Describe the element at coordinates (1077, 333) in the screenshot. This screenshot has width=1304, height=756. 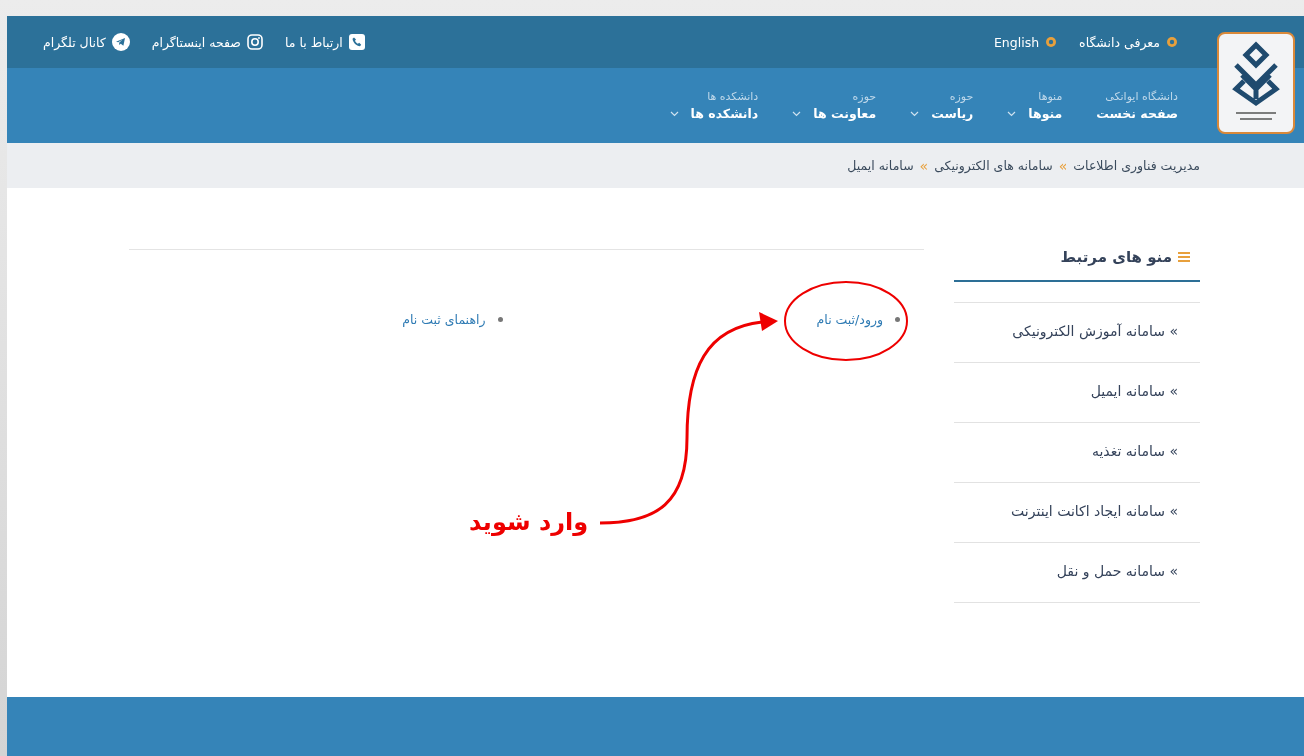
I see `sidebar-link: » سامانه آموزش الکترونیکی` at that location.